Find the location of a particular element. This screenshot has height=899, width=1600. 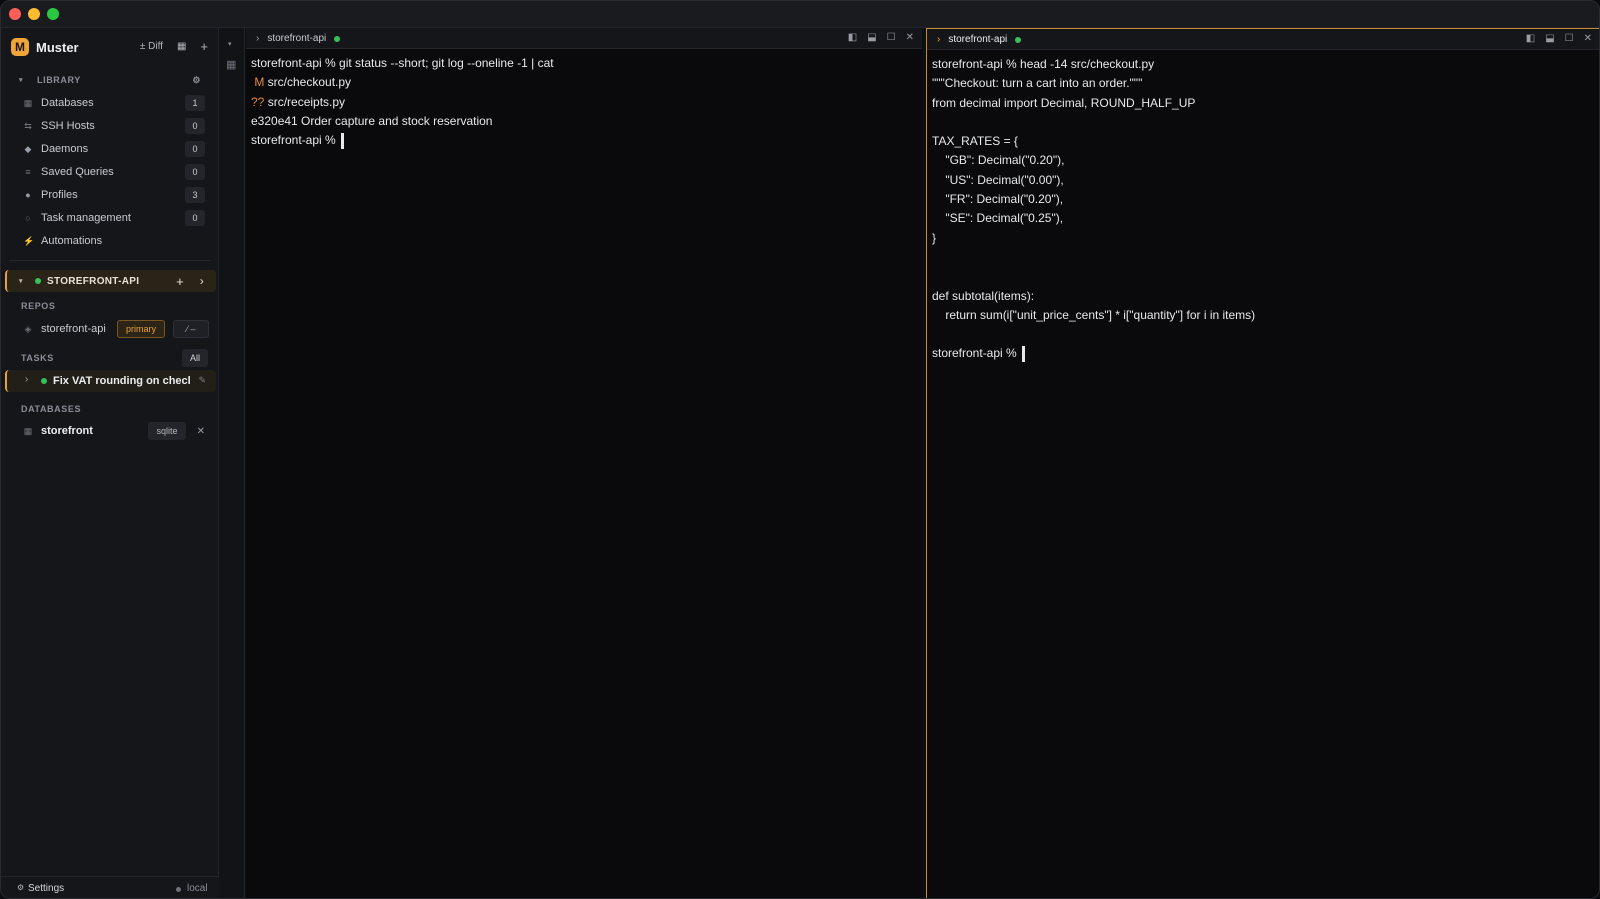

minimize-window-button is located at coordinates (34, 14).